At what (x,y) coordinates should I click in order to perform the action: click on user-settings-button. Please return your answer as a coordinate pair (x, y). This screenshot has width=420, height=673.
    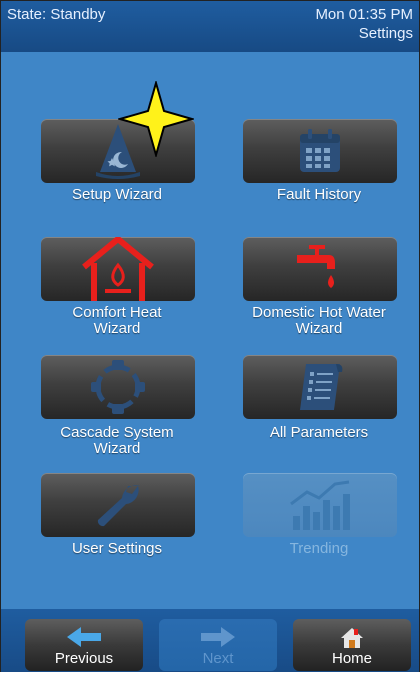
    Looking at the image, I should click on (118, 505).